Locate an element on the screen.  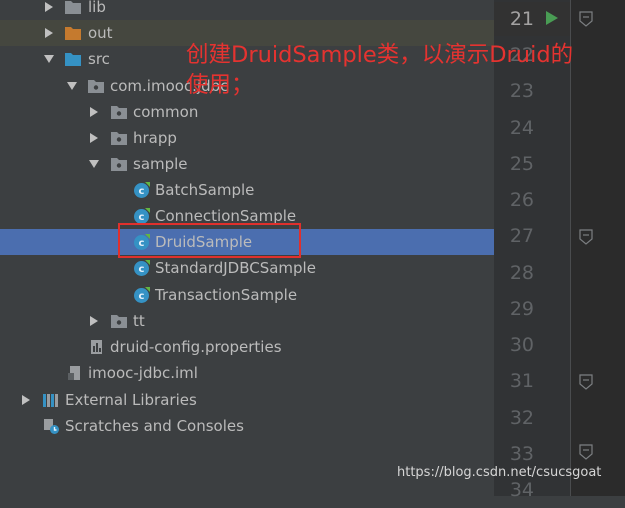
line-number: 27 is located at coordinates (514, 236).